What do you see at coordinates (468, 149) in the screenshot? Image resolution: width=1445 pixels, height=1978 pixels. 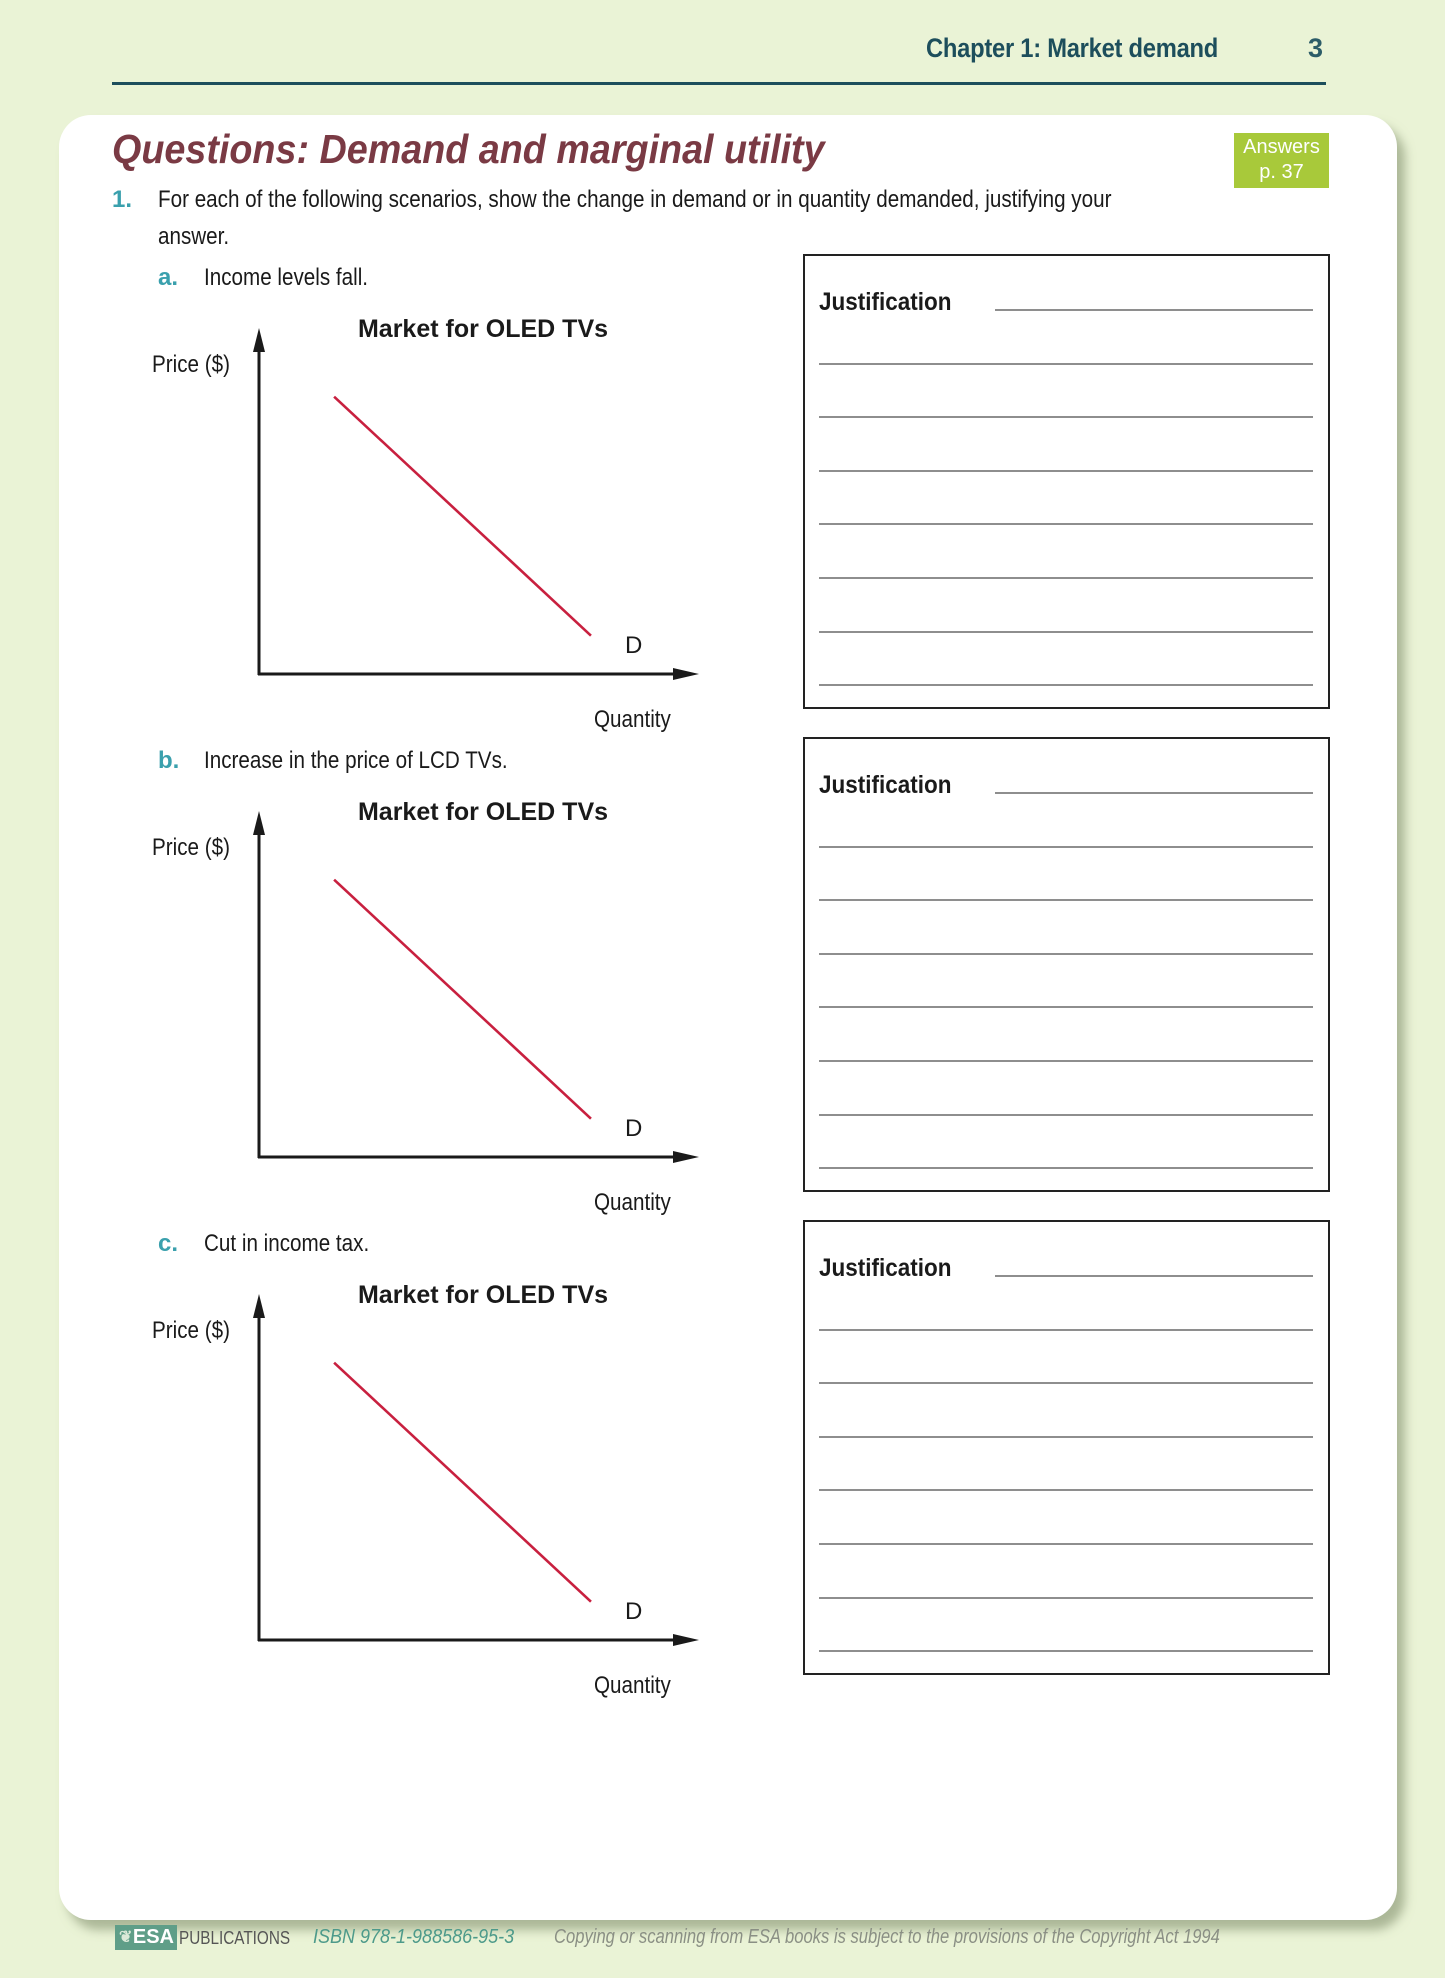 I see `section-title: Questions: Demand and marginal utility` at bounding box center [468, 149].